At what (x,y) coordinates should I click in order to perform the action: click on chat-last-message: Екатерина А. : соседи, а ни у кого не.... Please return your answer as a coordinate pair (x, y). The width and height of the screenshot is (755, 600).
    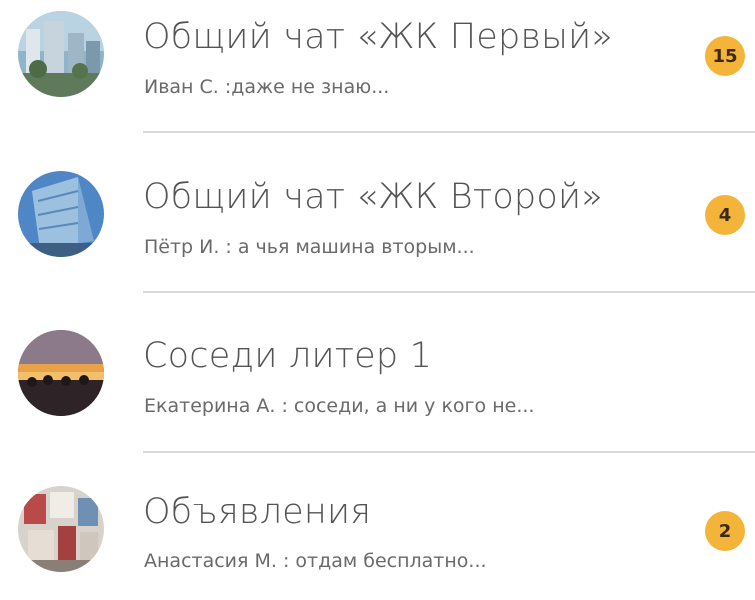
    Looking at the image, I should click on (339, 406).